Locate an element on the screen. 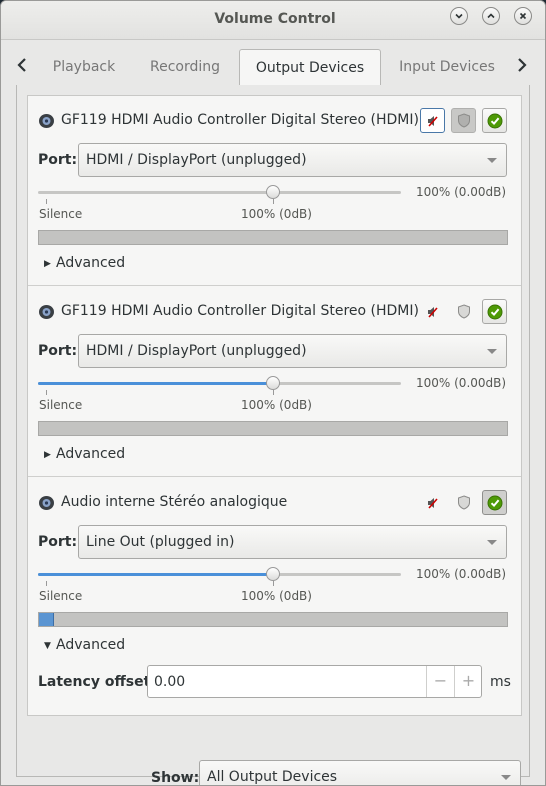  increment-button: + is located at coordinates (468, 681).